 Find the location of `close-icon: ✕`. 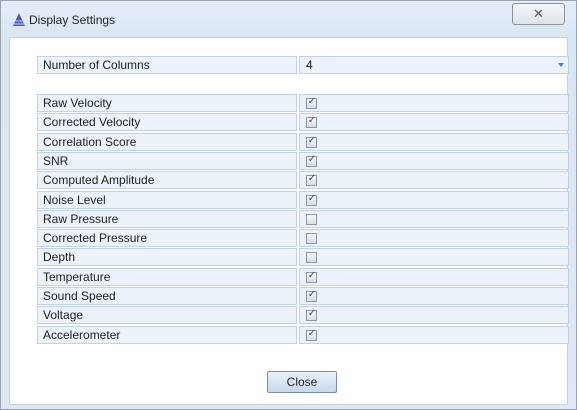

close-icon: ✕ is located at coordinates (538, 13).